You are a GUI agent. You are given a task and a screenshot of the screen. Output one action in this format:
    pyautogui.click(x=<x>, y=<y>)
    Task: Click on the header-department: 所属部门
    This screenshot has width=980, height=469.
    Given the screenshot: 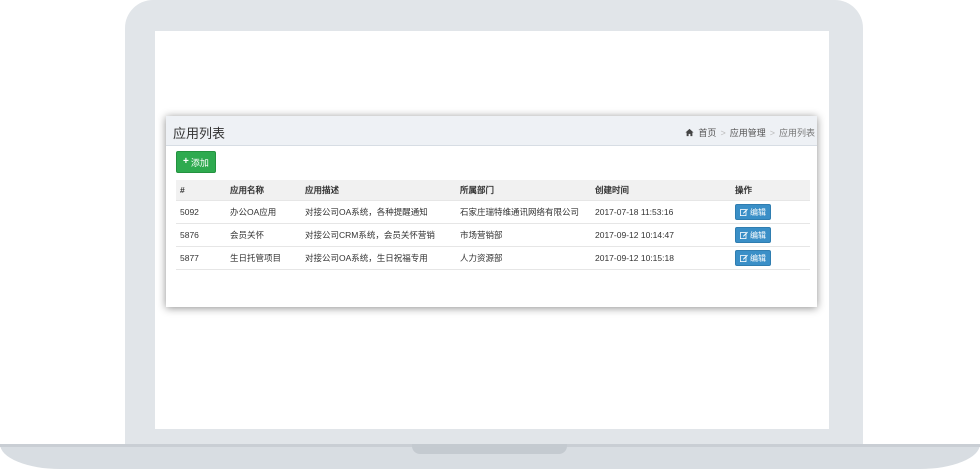 What is the action you would take?
    pyautogui.click(x=523, y=190)
    